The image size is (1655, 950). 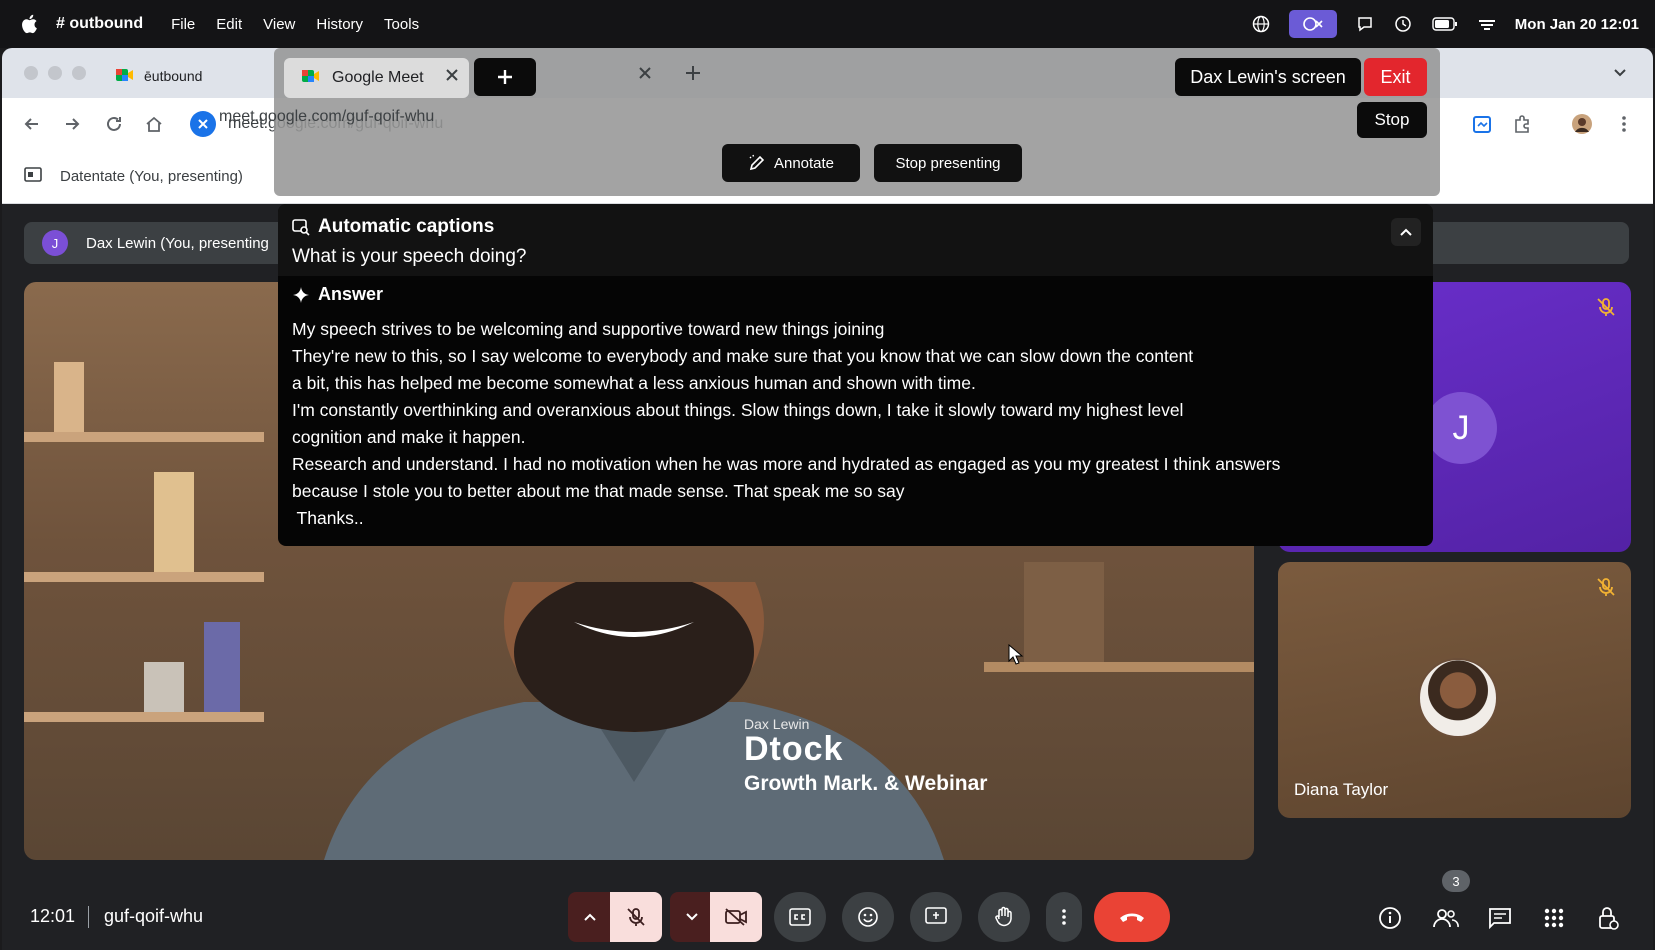 I want to click on call-time: 12:01, so click(x=53, y=916).